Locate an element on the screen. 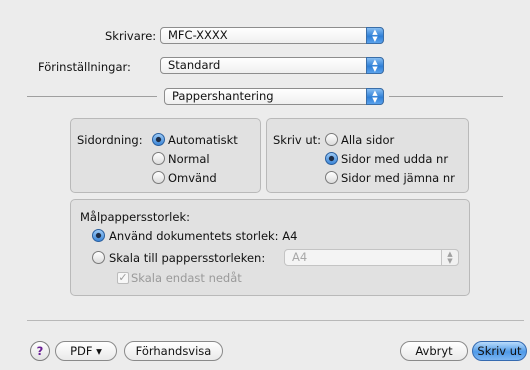 The width and height of the screenshot is (530, 370). help-button: ? is located at coordinates (40, 351).